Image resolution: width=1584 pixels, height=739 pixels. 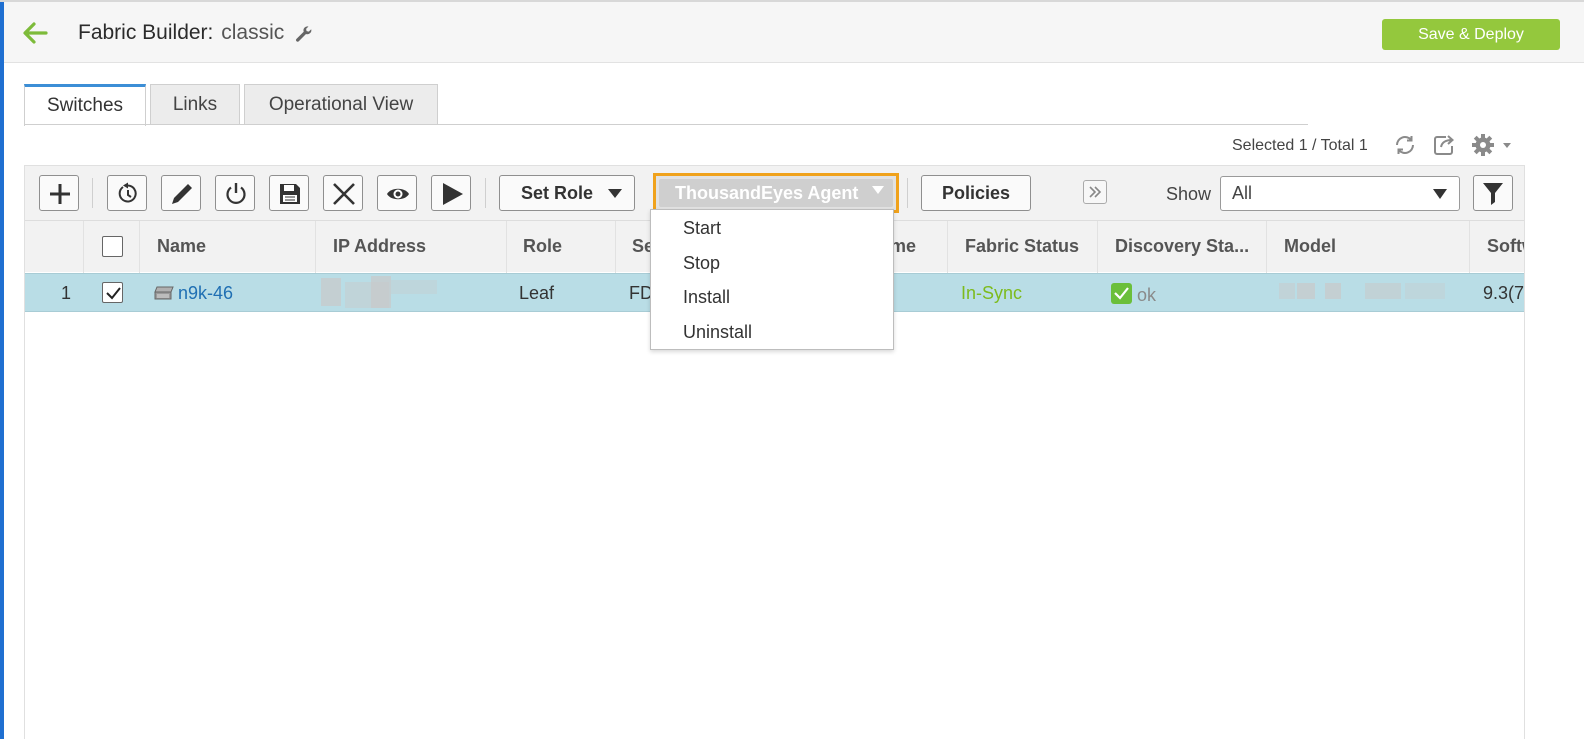 I want to click on select-all-checkbox, so click(x=112, y=246).